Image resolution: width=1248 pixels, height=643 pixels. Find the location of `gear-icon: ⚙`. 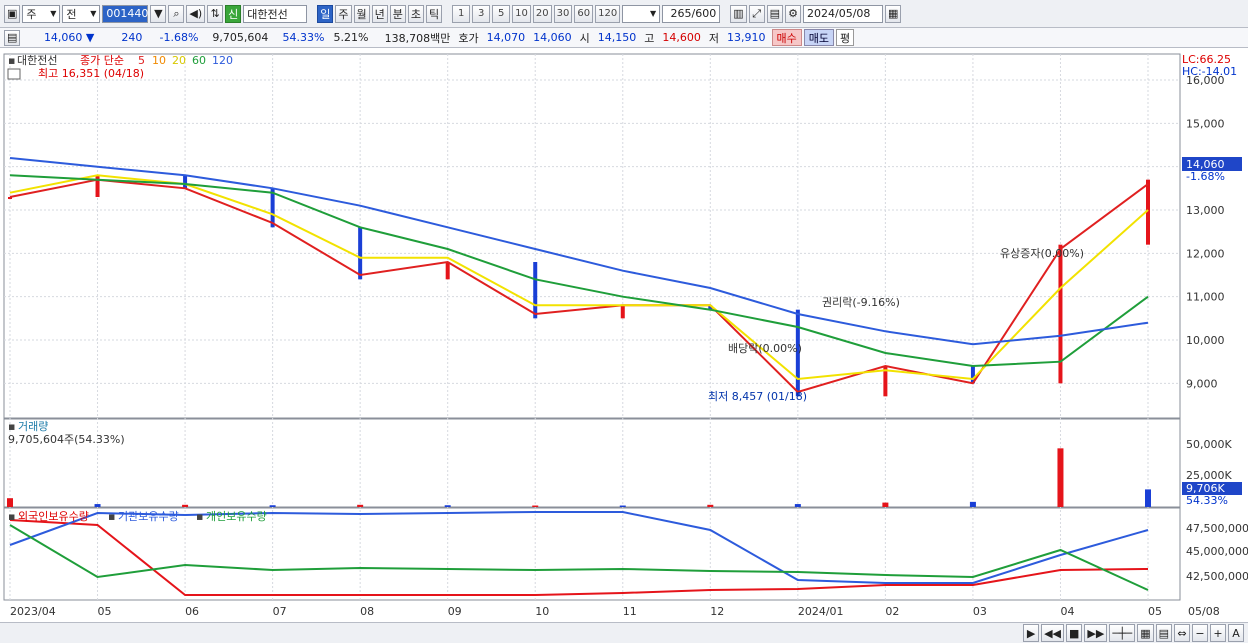

gear-icon: ⚙ is located at coordinates (793, 13).